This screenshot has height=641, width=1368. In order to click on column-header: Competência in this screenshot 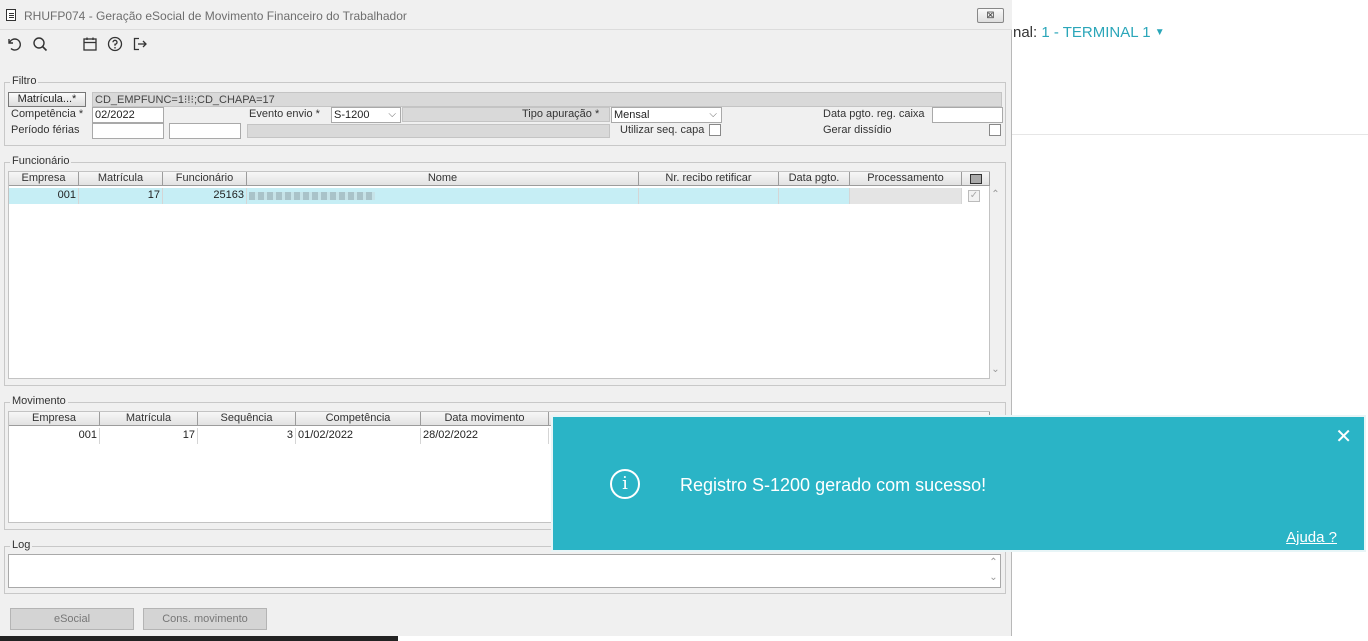, I will do `click(358, 419)`.